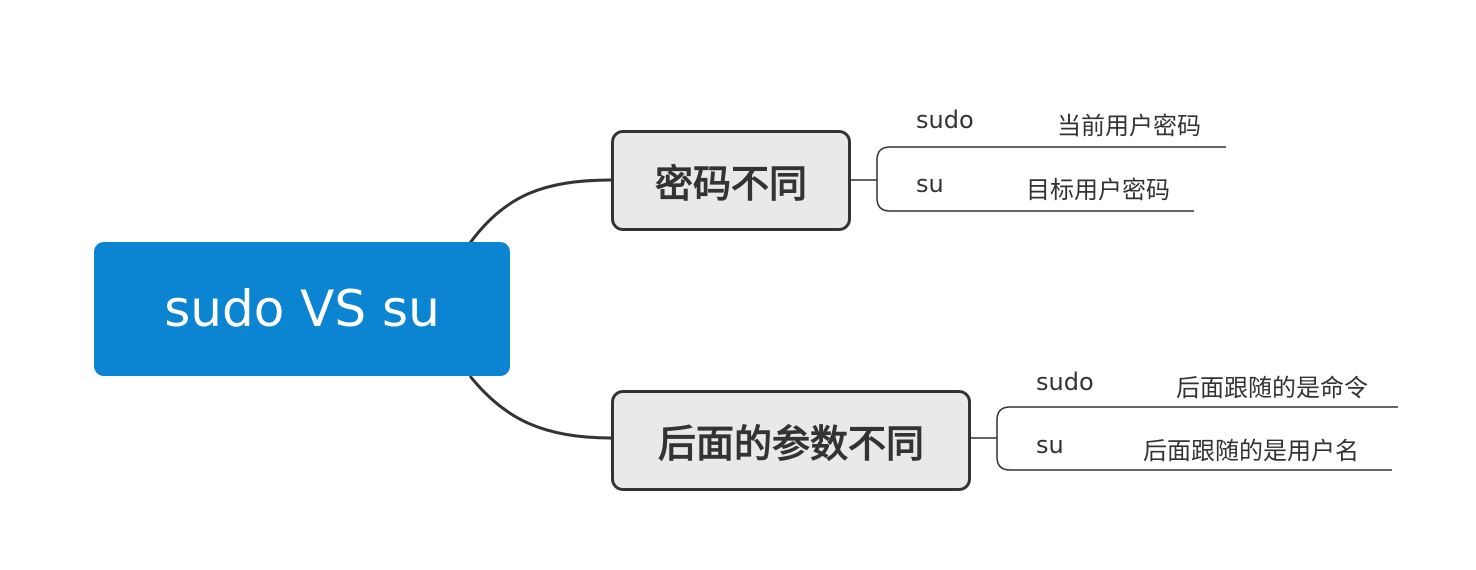 The height and width of the screenshot is (570, 1476). I want to click on branch-topic-password: 密码不同, so click(731, 180).